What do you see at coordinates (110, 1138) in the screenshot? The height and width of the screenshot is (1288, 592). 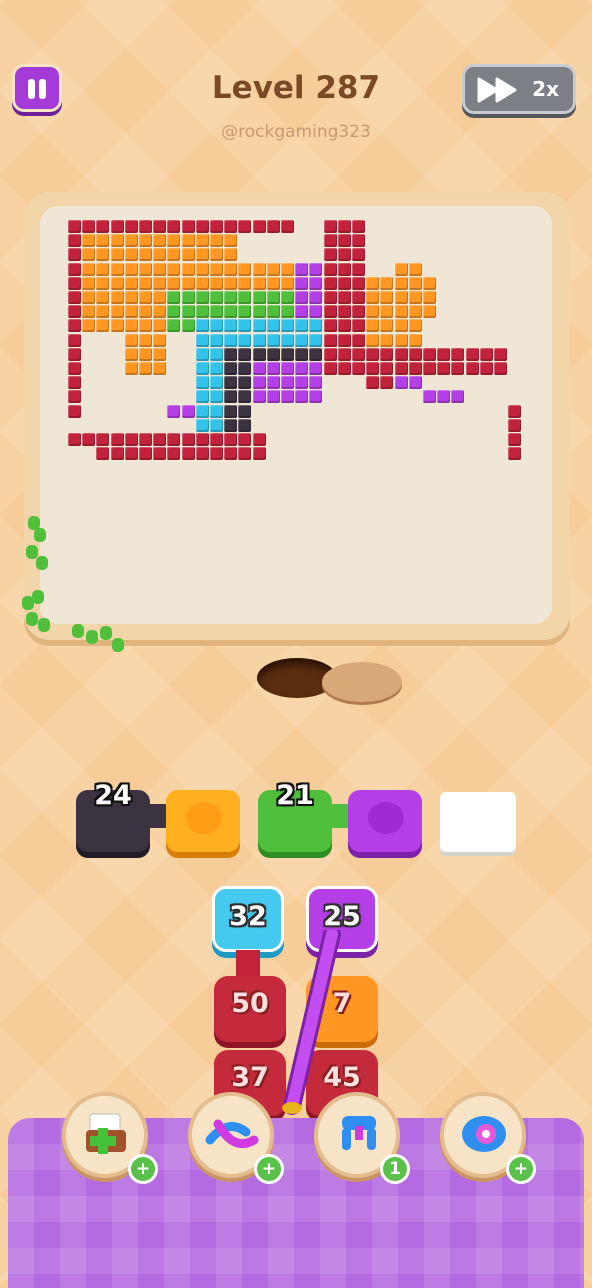 I see `booster-add-box: +` at bounding box center [110, 1138].